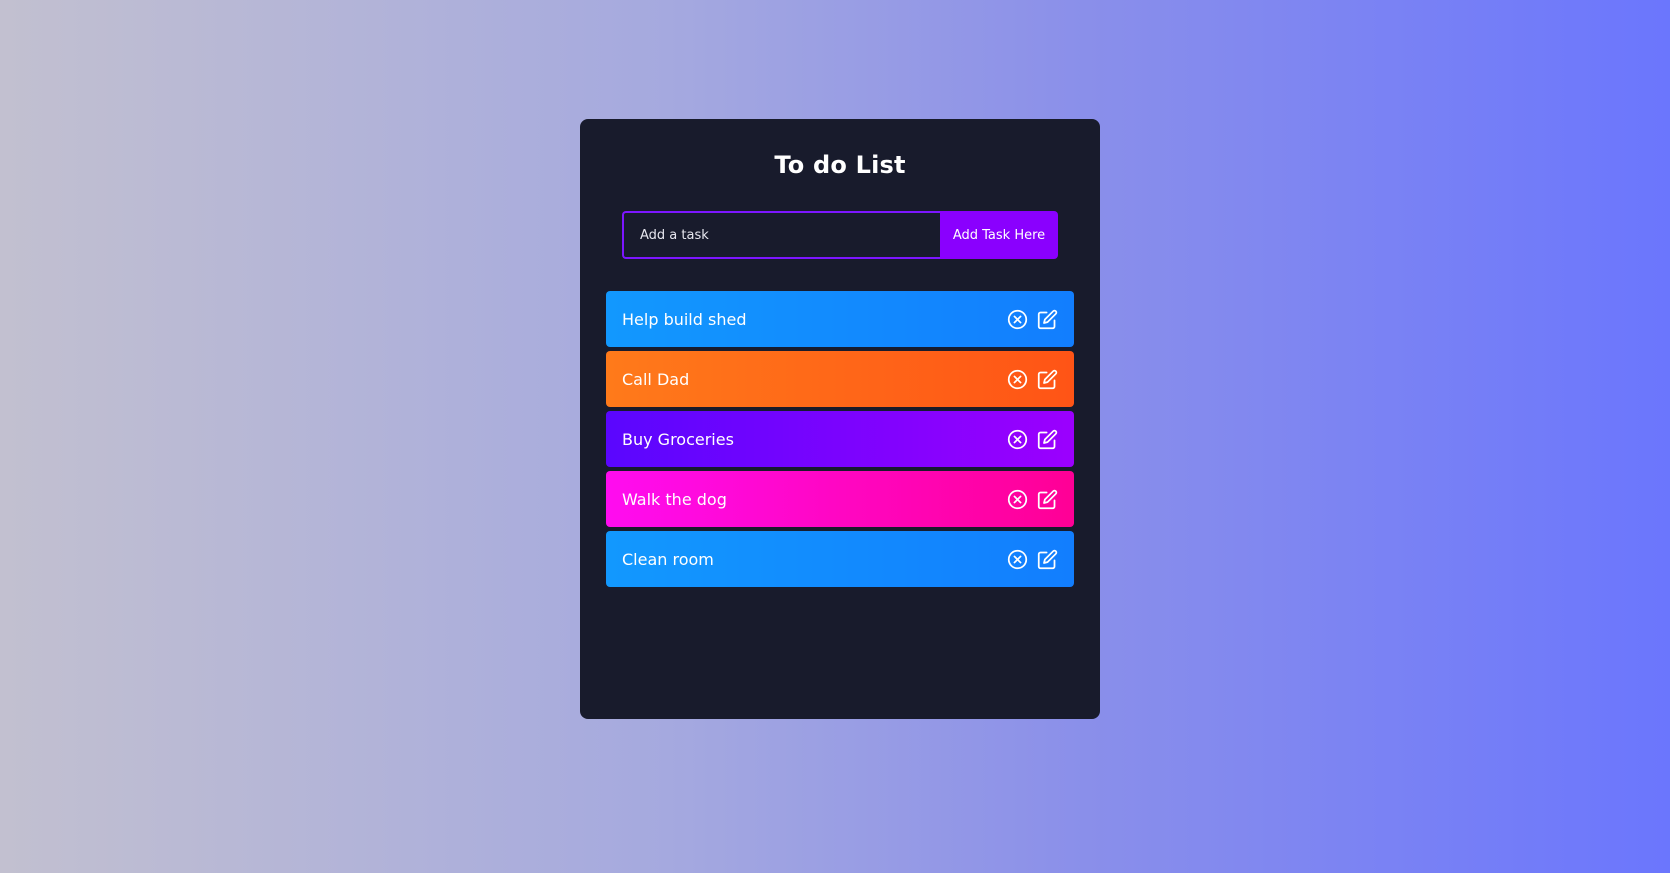 This screenshot has height=873, width=1670. I want to click on add-task-button: Add Task Here, so click(999, 235).